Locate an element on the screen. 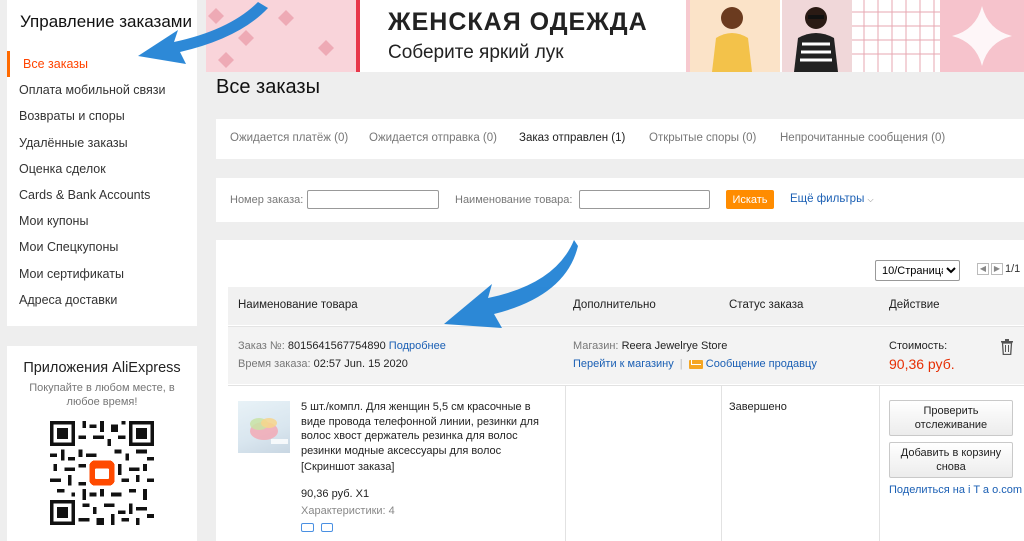  search-button: Искать is located at coordinates (750, 199).